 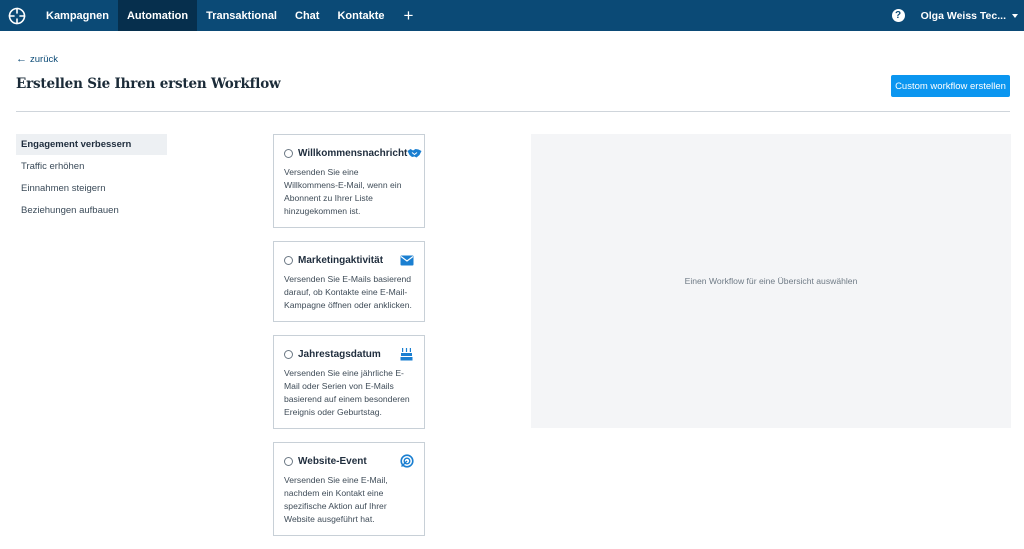 I want to click on nav-item-automation: Automation, so click(x=157, y=15).